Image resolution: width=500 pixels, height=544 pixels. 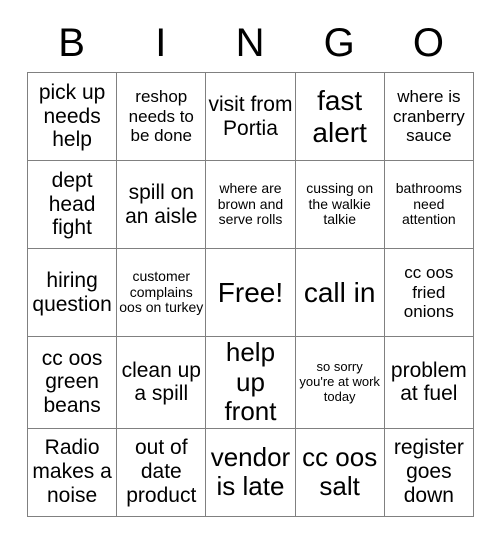 I want to click on bingo-cell-label: so sorry you're at work today, so click(x=339, y=381).